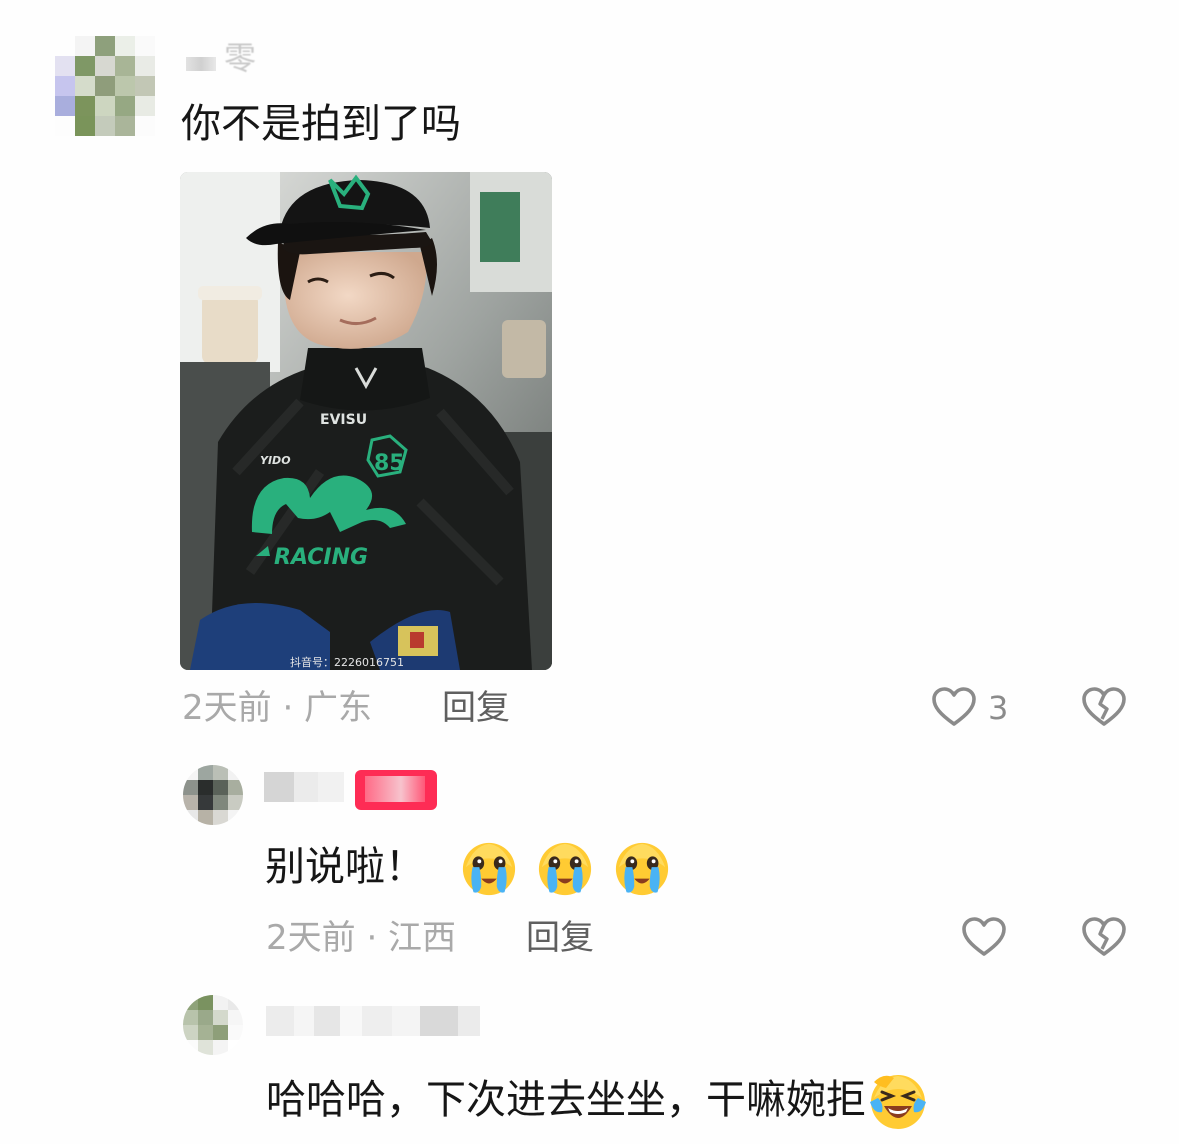  I want to click on image-watermark: 抖音号：2226016751, so click(347, 662).